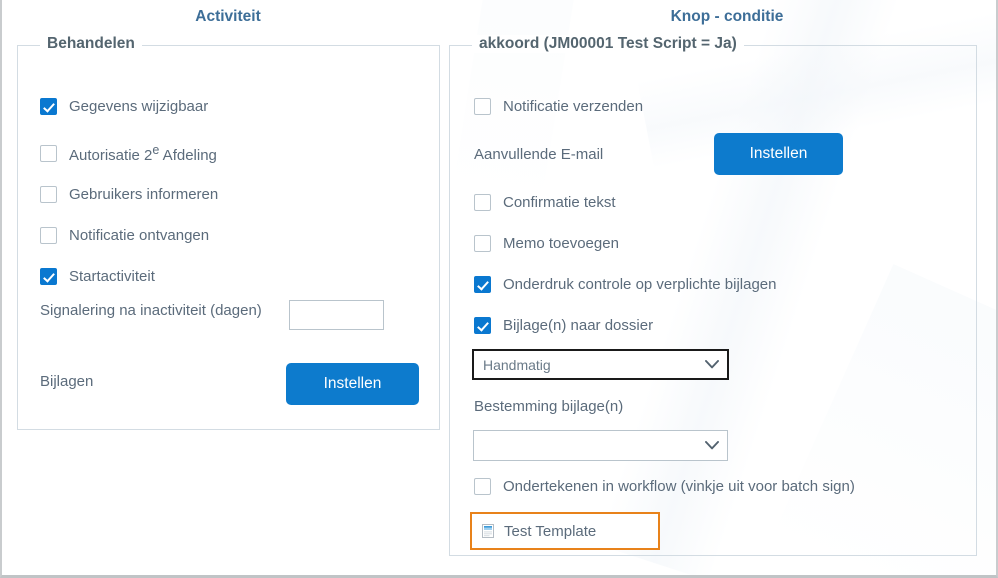 This screenshot has height=578, width=998. I want to click on fieldset-legend-akkoord: akkoord (JM00001 Test Script = Ja), so click(608, 44).